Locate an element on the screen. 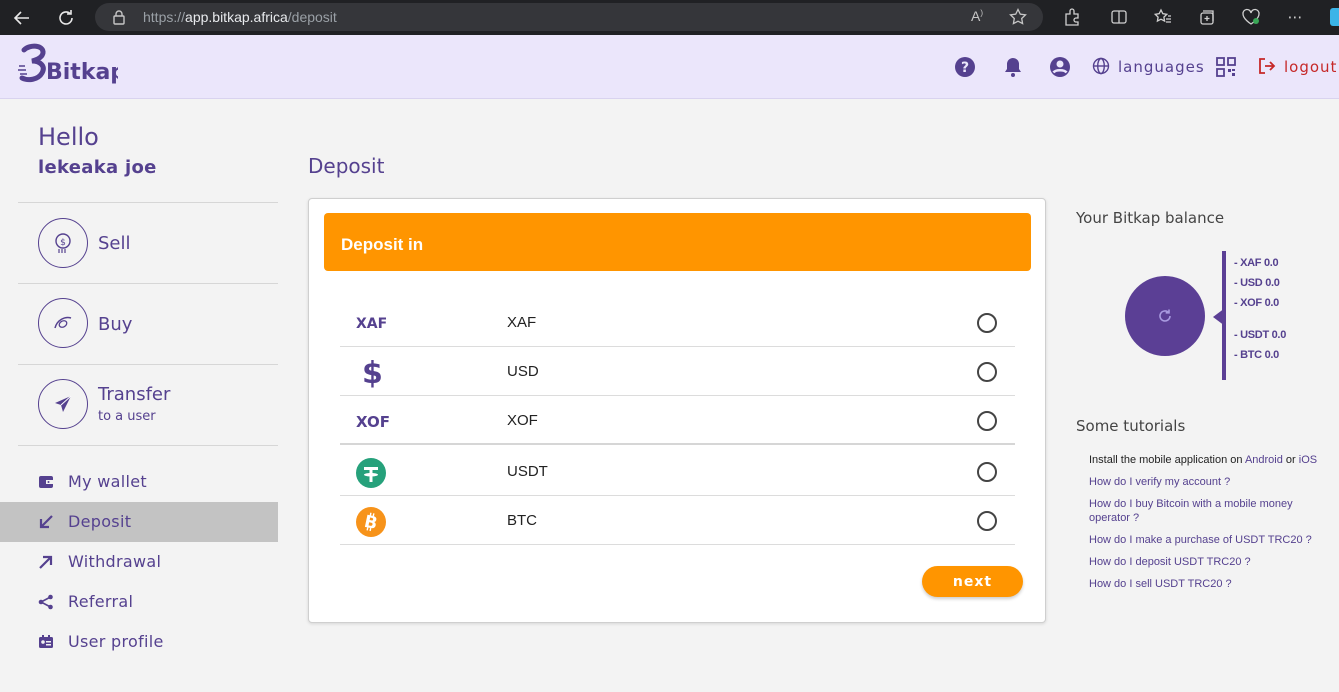 The width and height of the screenshot is (1339, 692). reload-icon is located at coordinates (66, 18).